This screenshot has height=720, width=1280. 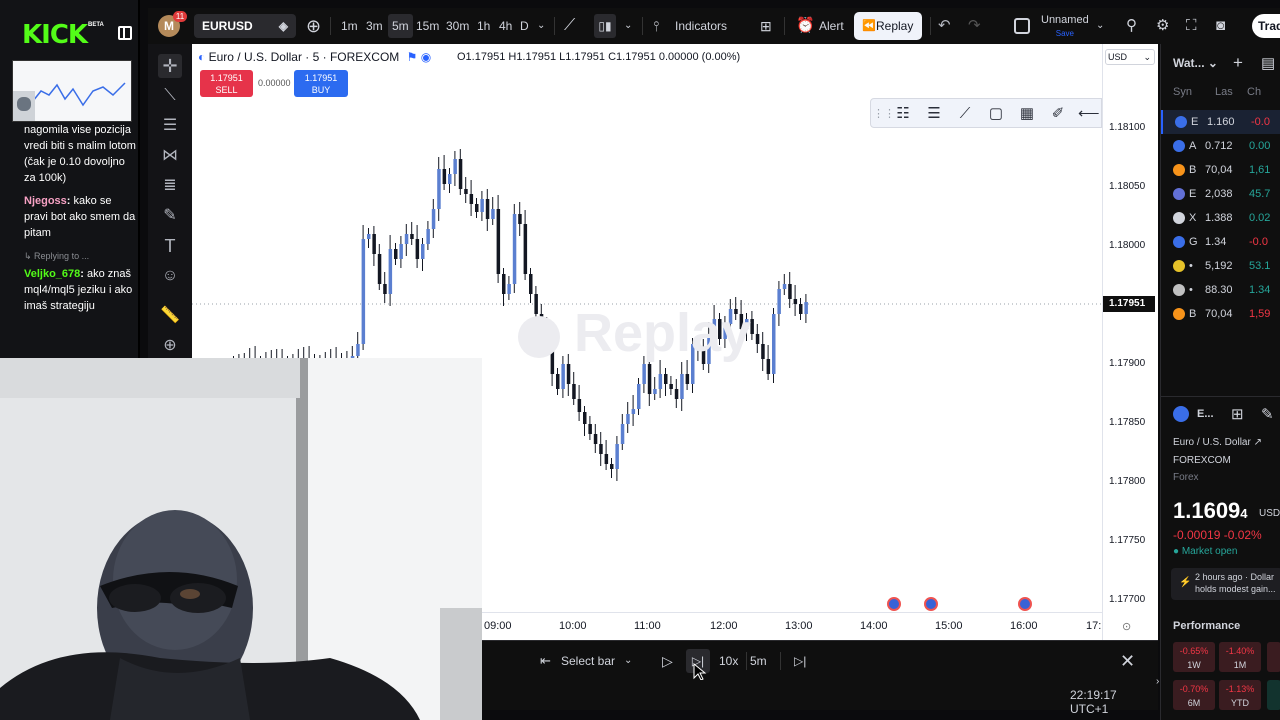 What do you see at coordinates (628, 26) in the screenshot?
I see `chart-type-dropdown-icon: ⌄` at bounding box center [628, 26].